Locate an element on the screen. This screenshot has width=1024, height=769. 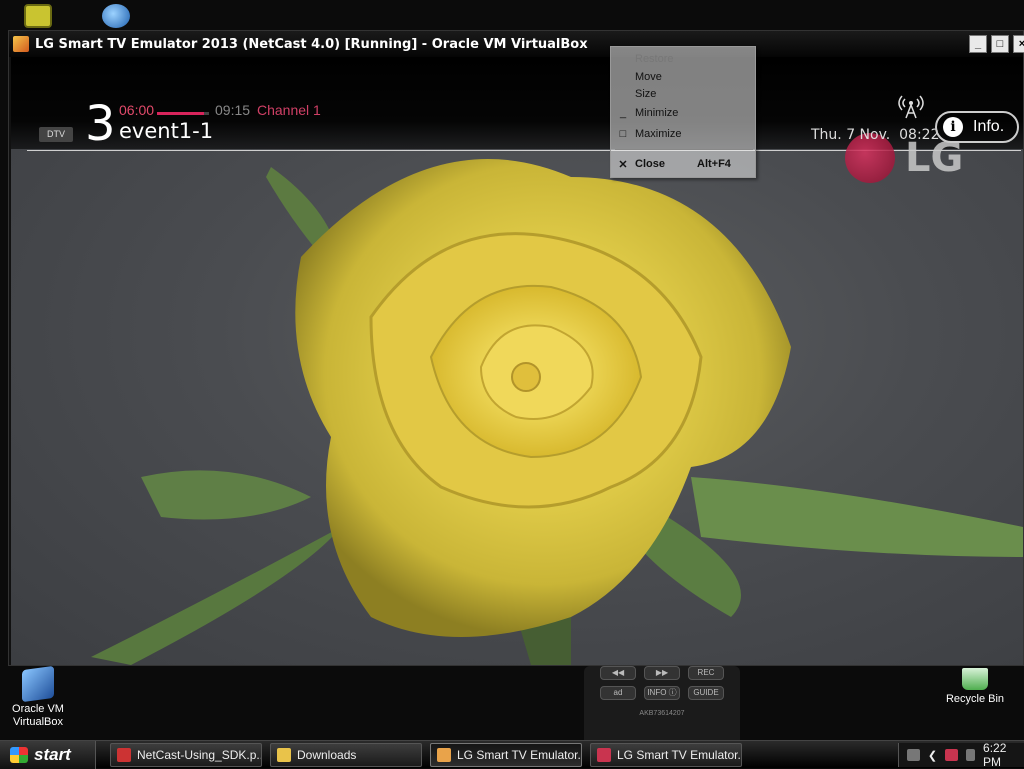
menu-item-close: ✕ Close Alt+F4 is located at coordinates (683, 164).